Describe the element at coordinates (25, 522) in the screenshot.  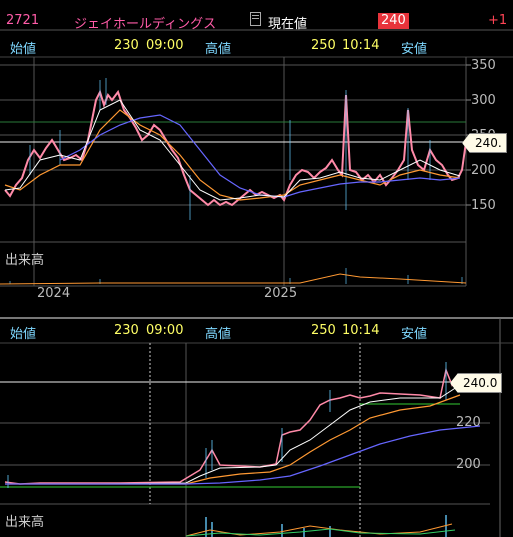
I see `bottom-volume-label: 出来高` at that location.